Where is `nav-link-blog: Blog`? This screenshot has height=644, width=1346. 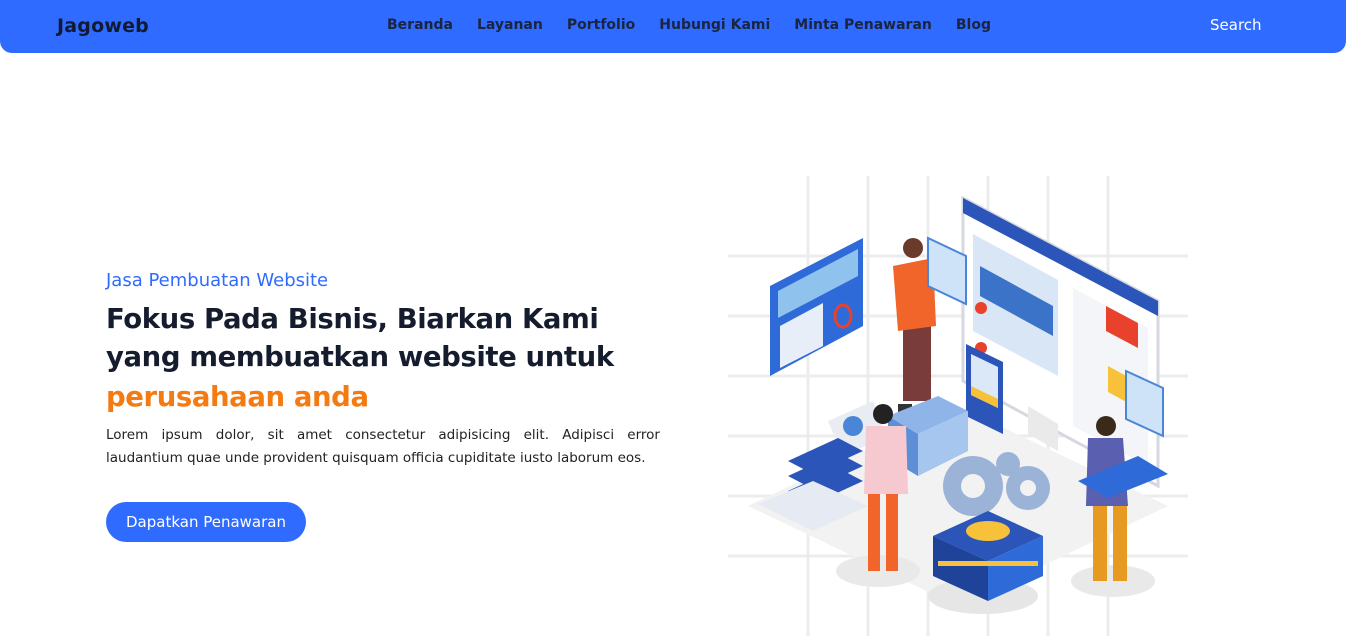 nav-link-blog: Blog is located at coordinates (973, 25).